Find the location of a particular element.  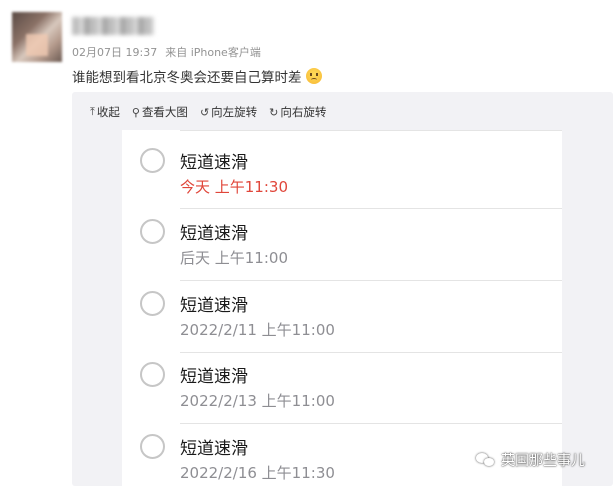

collapse-label: 收起 is located at coordinates (108, 112).